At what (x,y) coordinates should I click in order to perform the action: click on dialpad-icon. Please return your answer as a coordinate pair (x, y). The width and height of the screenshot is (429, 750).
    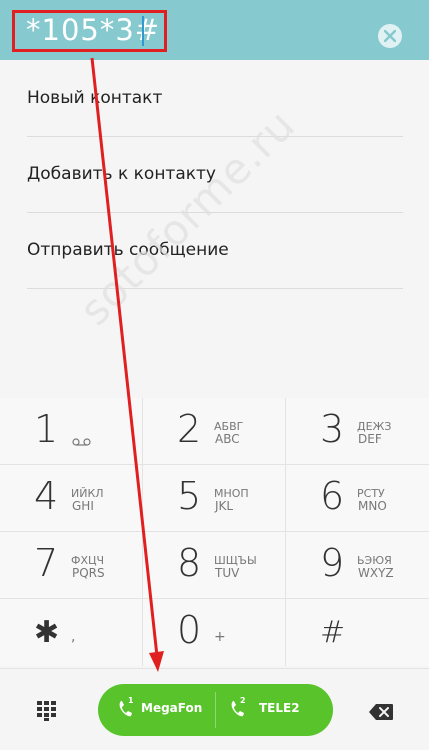
    Looking at the image, I should click on (47, 711).